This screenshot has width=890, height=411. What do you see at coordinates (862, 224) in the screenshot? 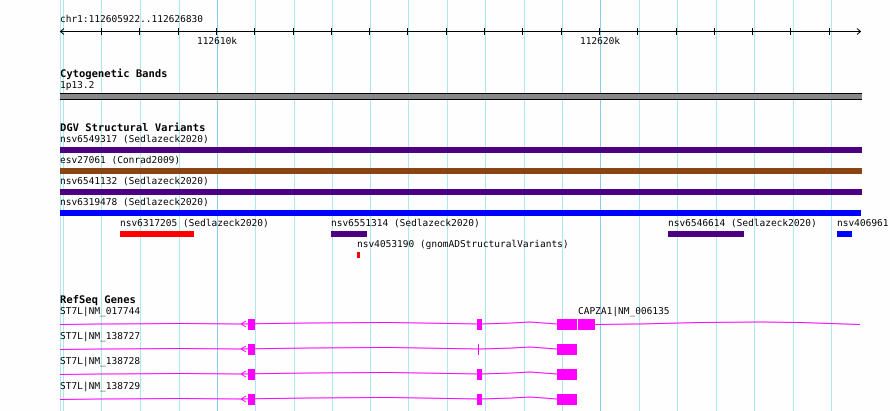
I see `variant-label: nsv406961` at bounding box center [862, 224].